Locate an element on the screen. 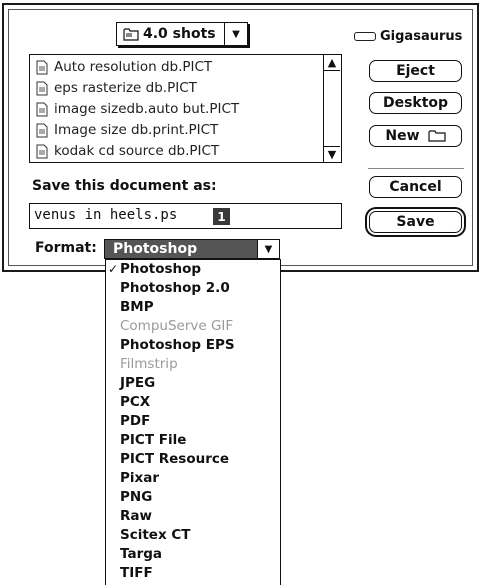 This screenshot has height=585, width=485. format-menu-item-label: Targa is located at coordinates (141, 554).